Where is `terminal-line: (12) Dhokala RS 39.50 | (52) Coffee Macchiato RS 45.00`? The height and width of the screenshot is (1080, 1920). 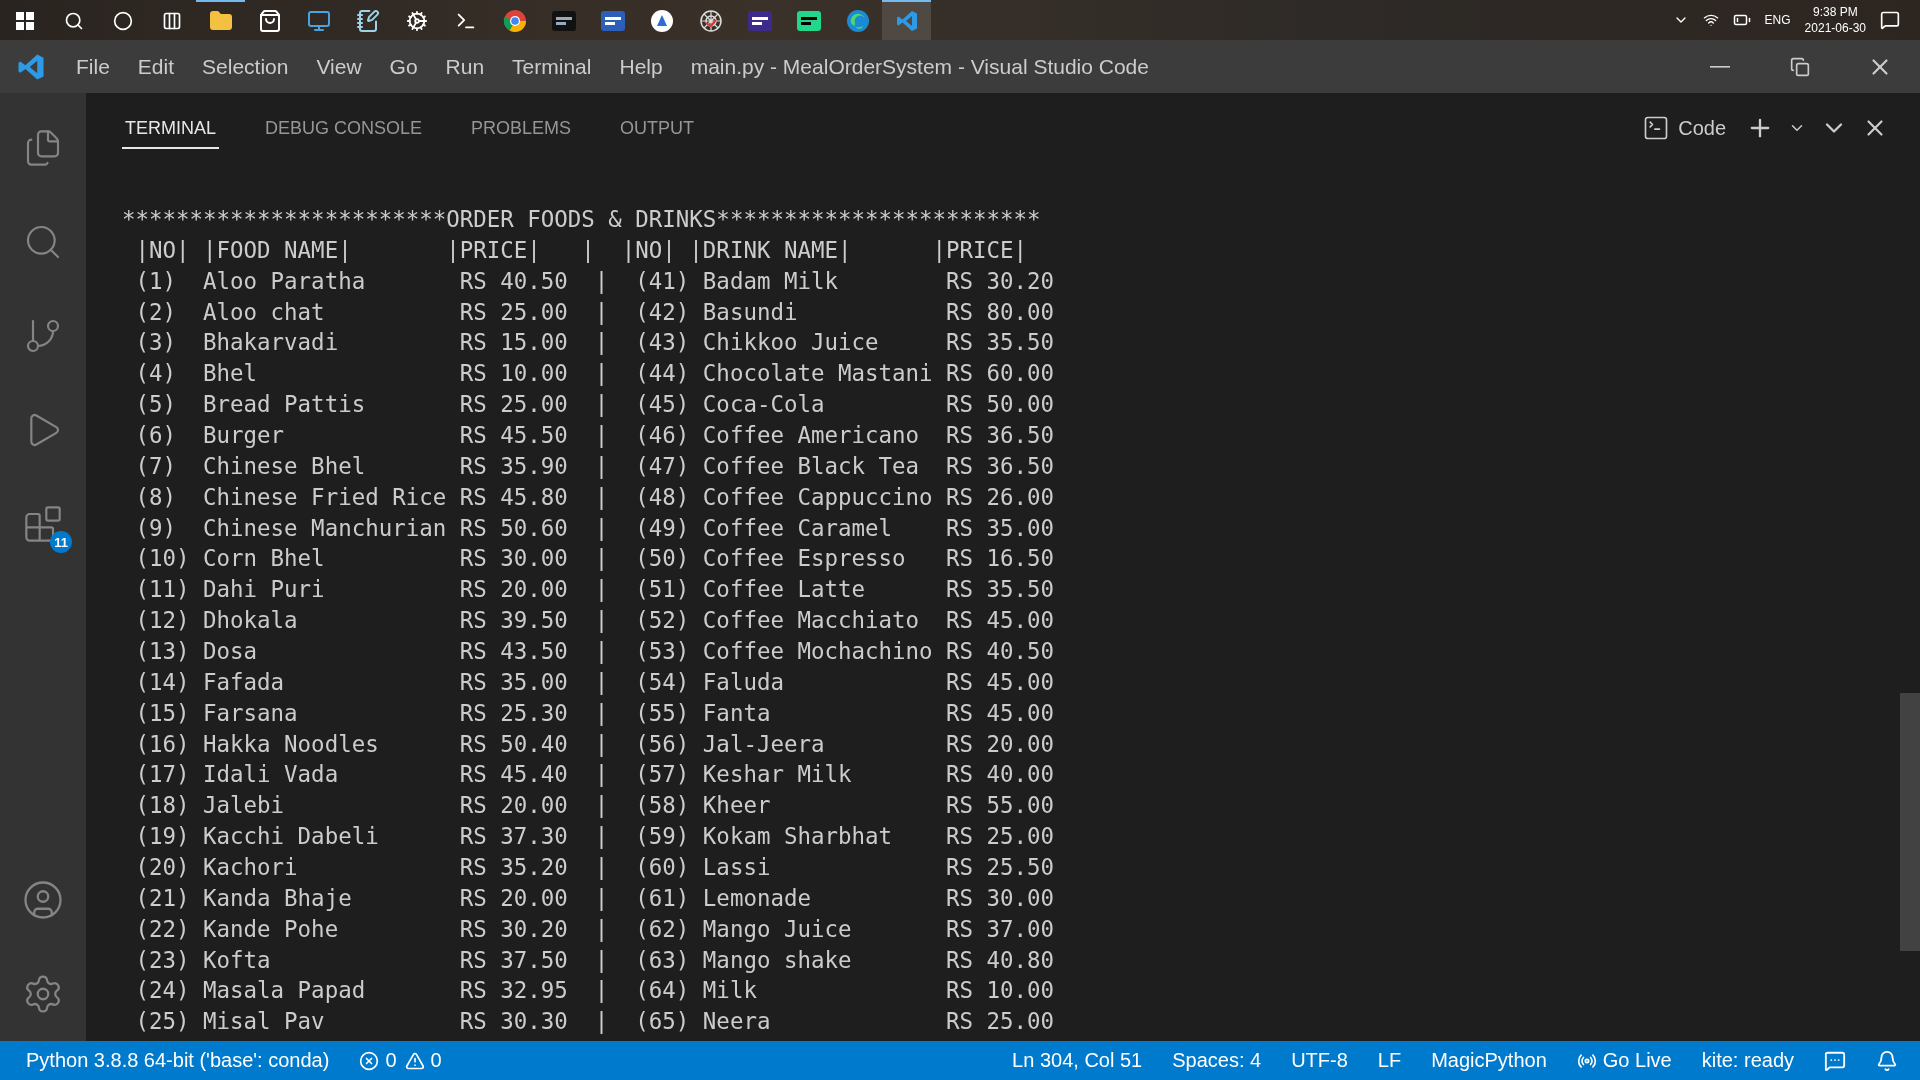
terminal-line: (12) Dhokala RS 39.50 | (52) Coffee Macchiato RS 45.00 is located at coordinates (595, 621).